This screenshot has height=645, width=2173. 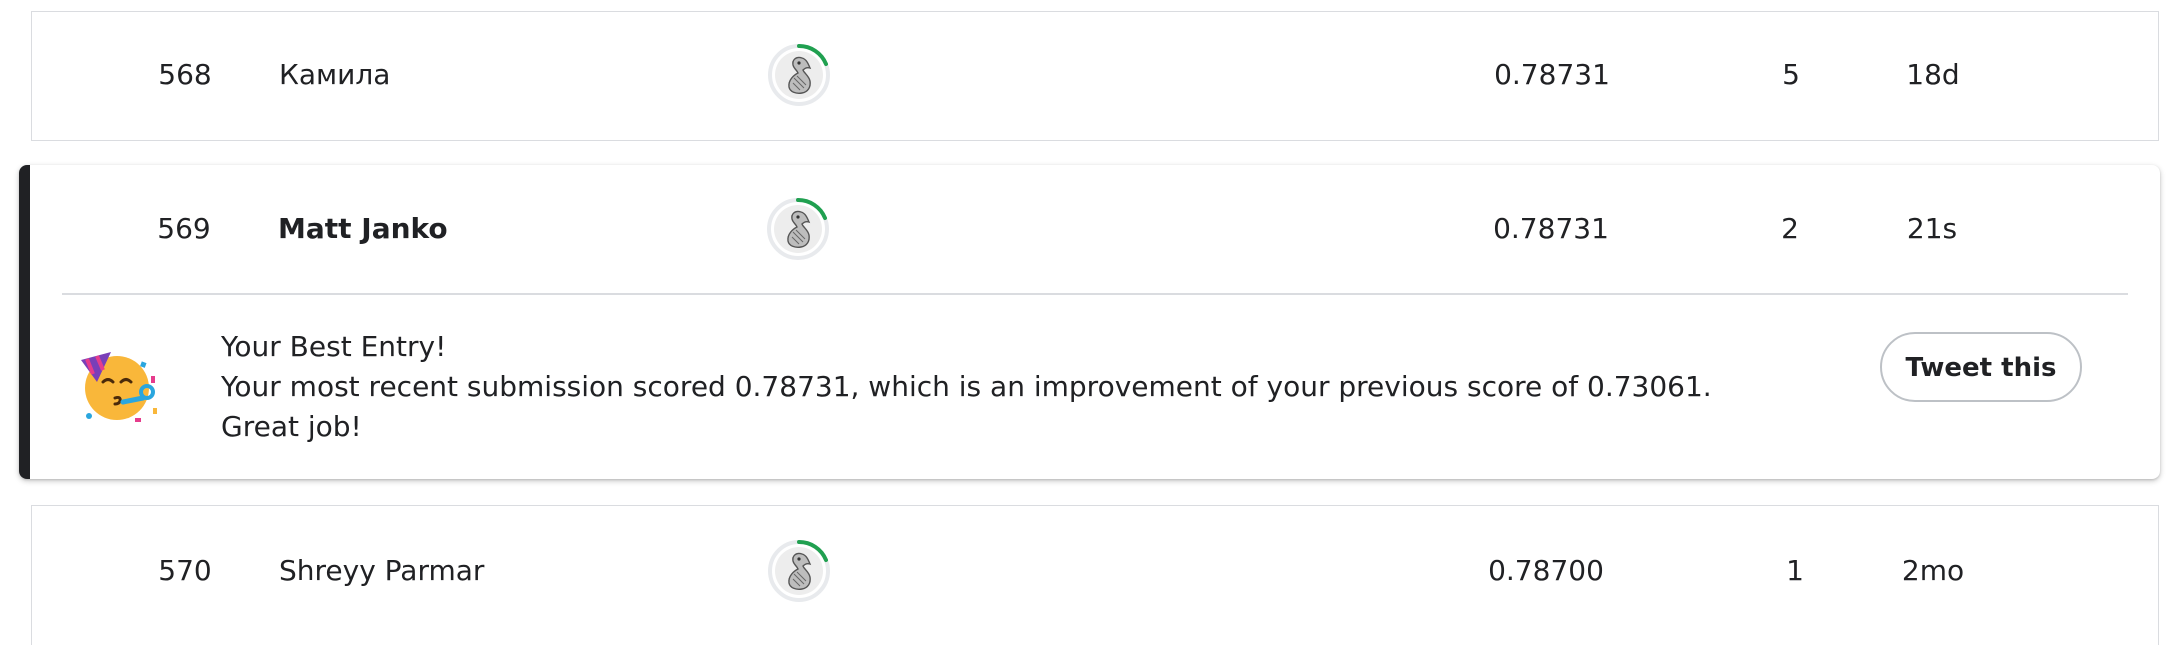 What do you see at coordinates (1546, 570) in the screenshot?
I see `score-cell: 0.78700` at bounding box center [1546, 570].